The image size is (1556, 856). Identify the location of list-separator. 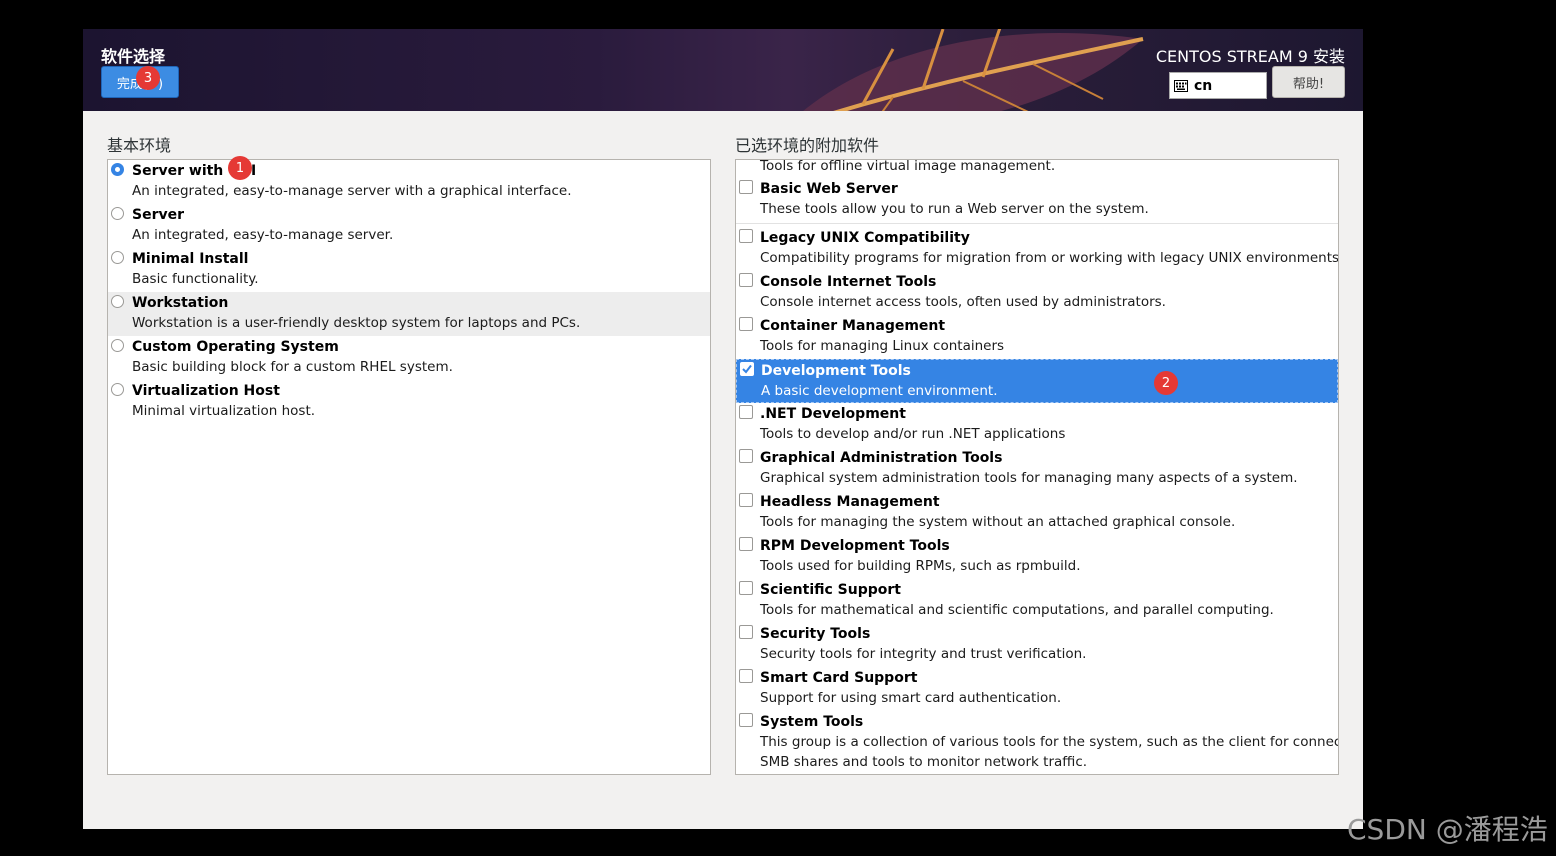
(1037, 223).